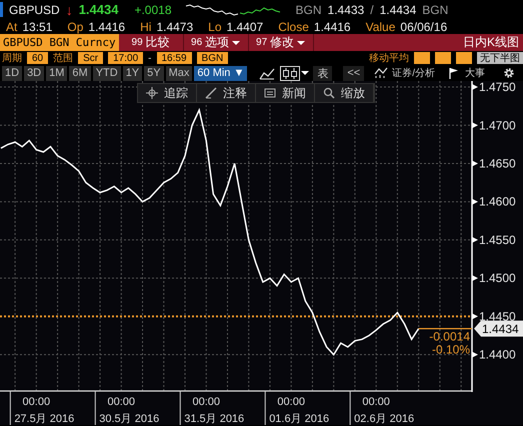  What do you see at coordinates (75, 27) in the screenshot?
I see `stat-label: Op` at bounding box center [75, 27].